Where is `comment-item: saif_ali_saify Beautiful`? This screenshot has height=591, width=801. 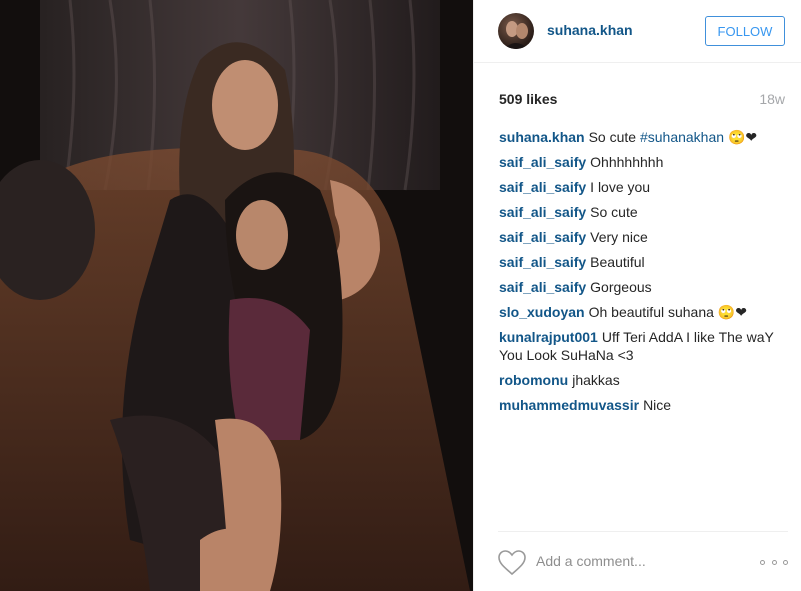 comment-item: saif_ali_saify Beautiful is located at coordinates (644, 262).